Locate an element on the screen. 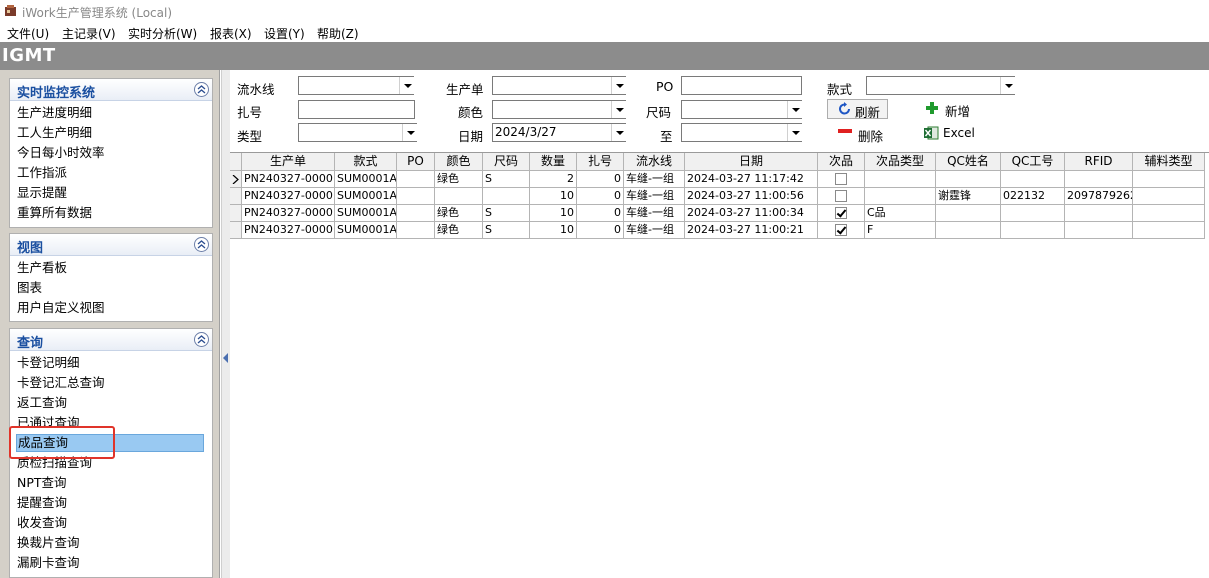  table-cell: PN240327-00001 is located at coordinates (288, 179).